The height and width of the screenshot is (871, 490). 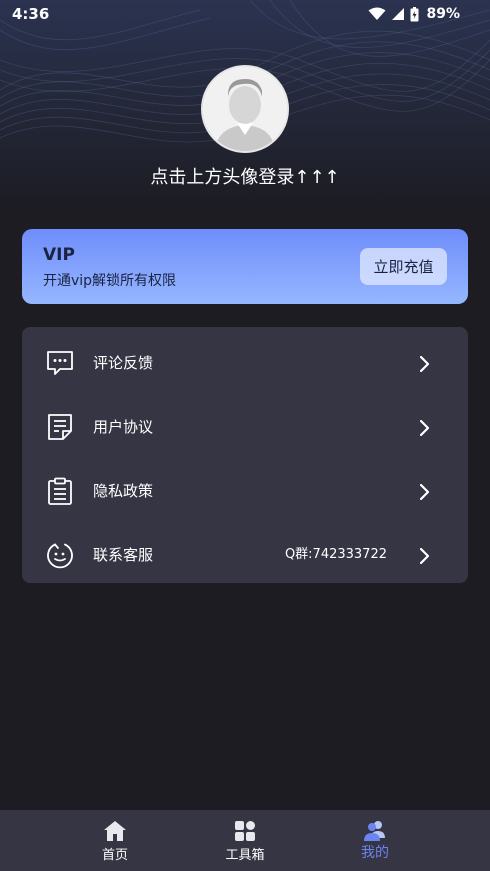 I want to click on status-indicators: 89%, so click(x=414, y=14).